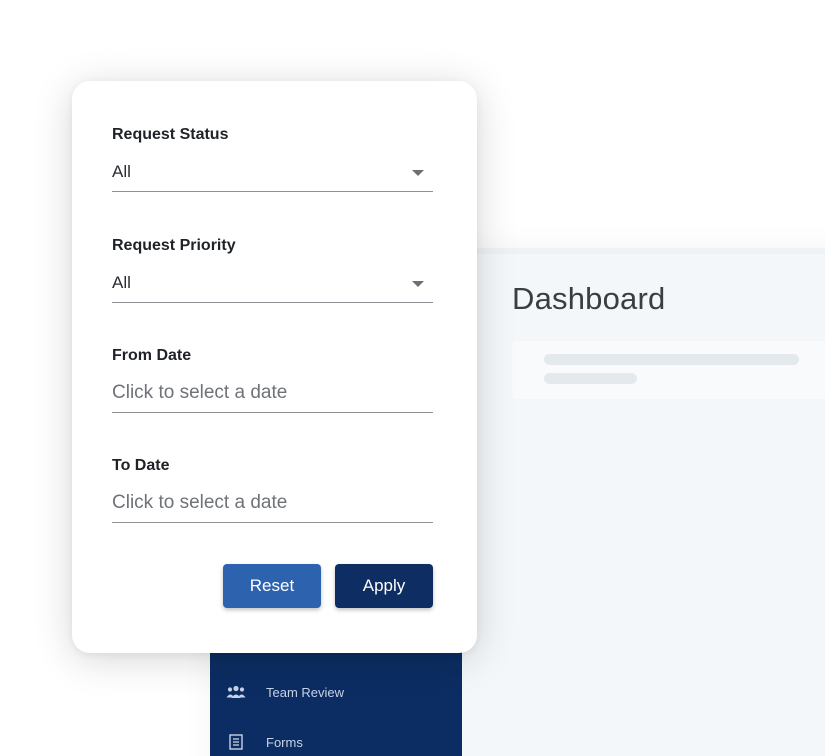 This screenshot has height=756, width=825. What do you see at coordinates (272, 283) in the screenshot?
I see `request-priority-select: All` at bounding box center [272, 283].